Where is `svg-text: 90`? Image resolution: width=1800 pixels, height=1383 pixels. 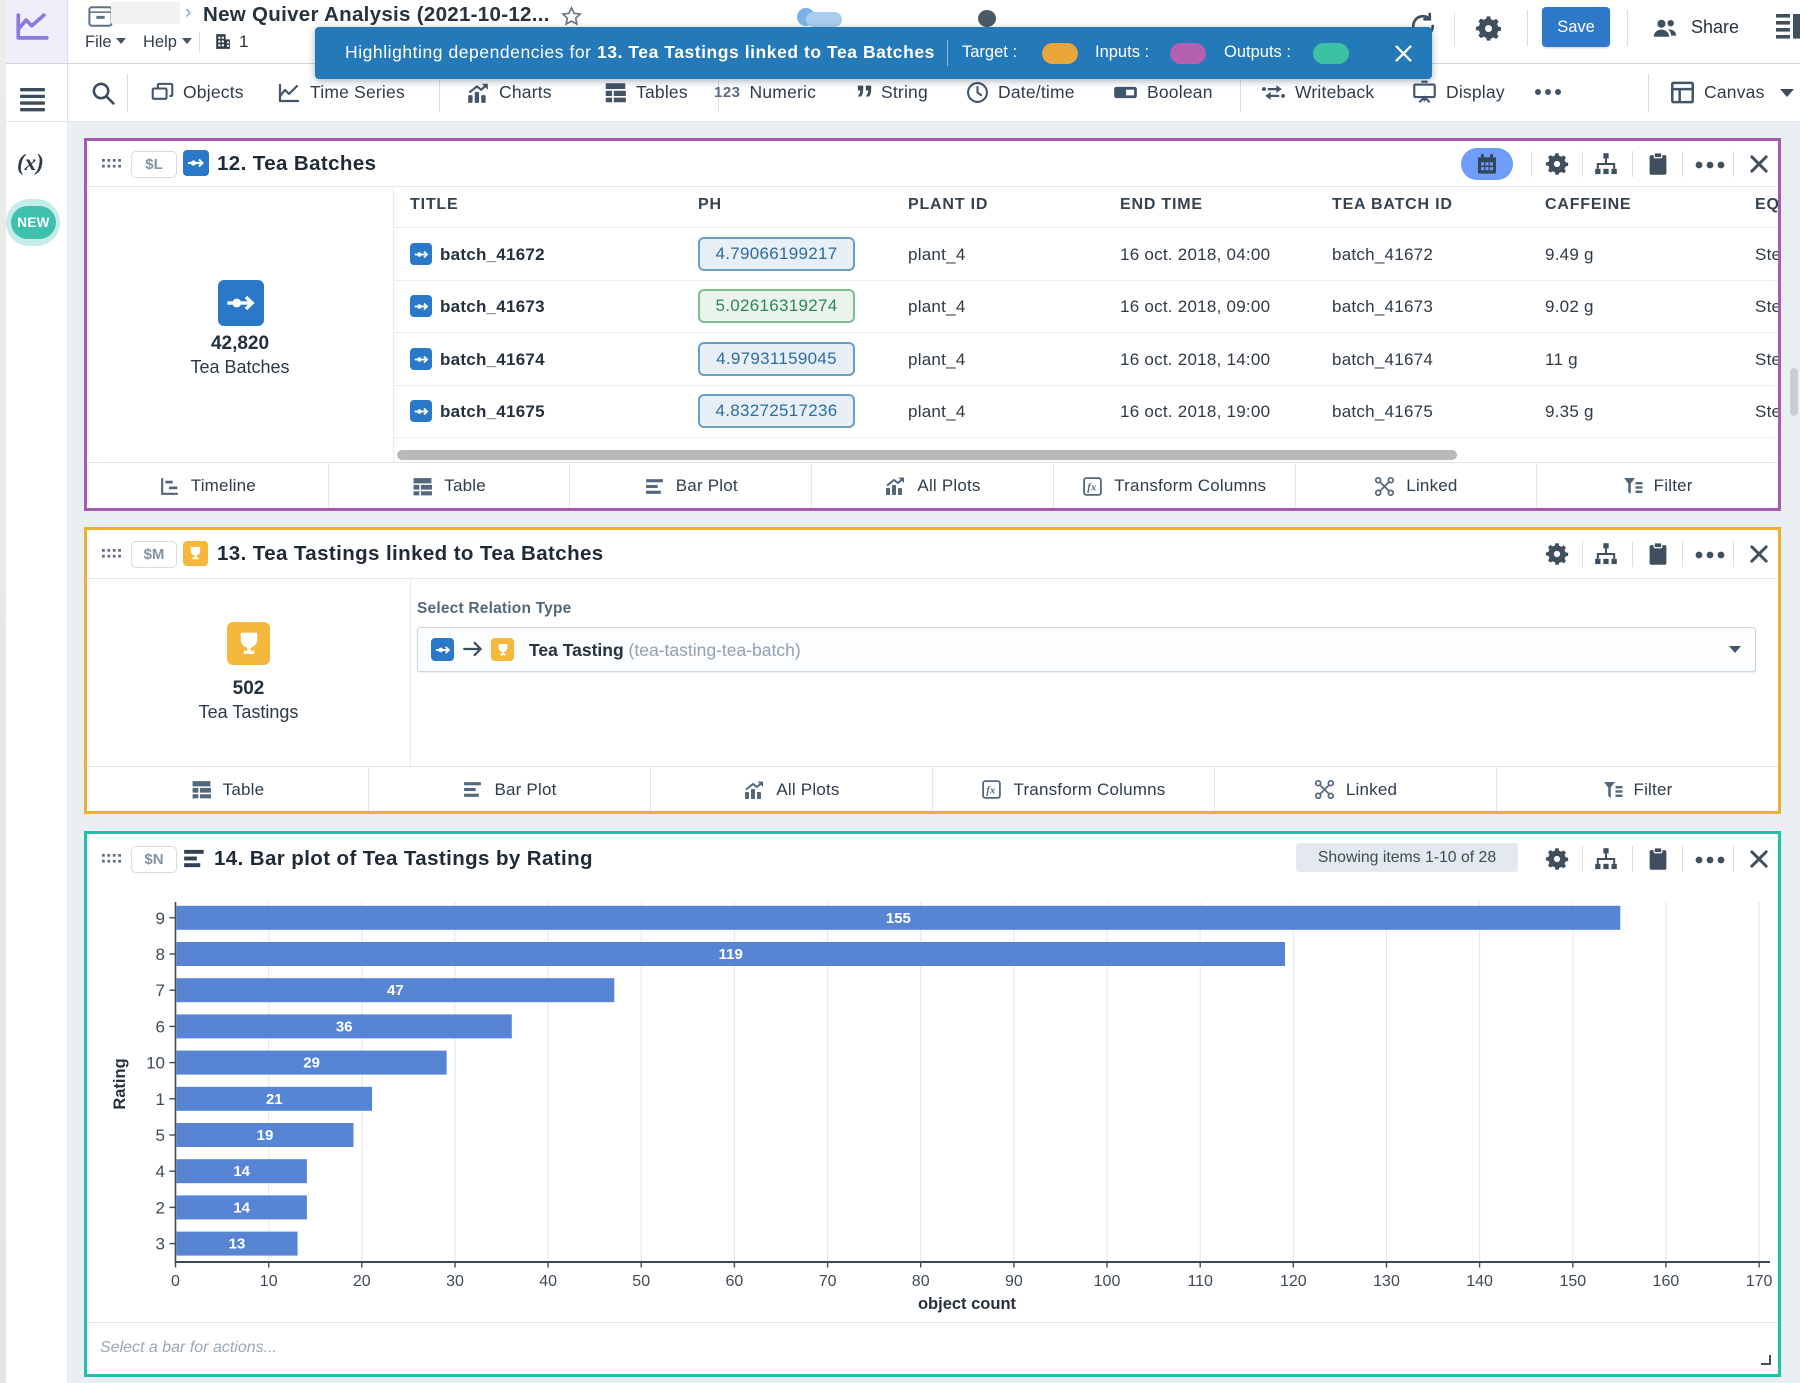 svg-text: 90 is located at coordinates (1014, 1281).